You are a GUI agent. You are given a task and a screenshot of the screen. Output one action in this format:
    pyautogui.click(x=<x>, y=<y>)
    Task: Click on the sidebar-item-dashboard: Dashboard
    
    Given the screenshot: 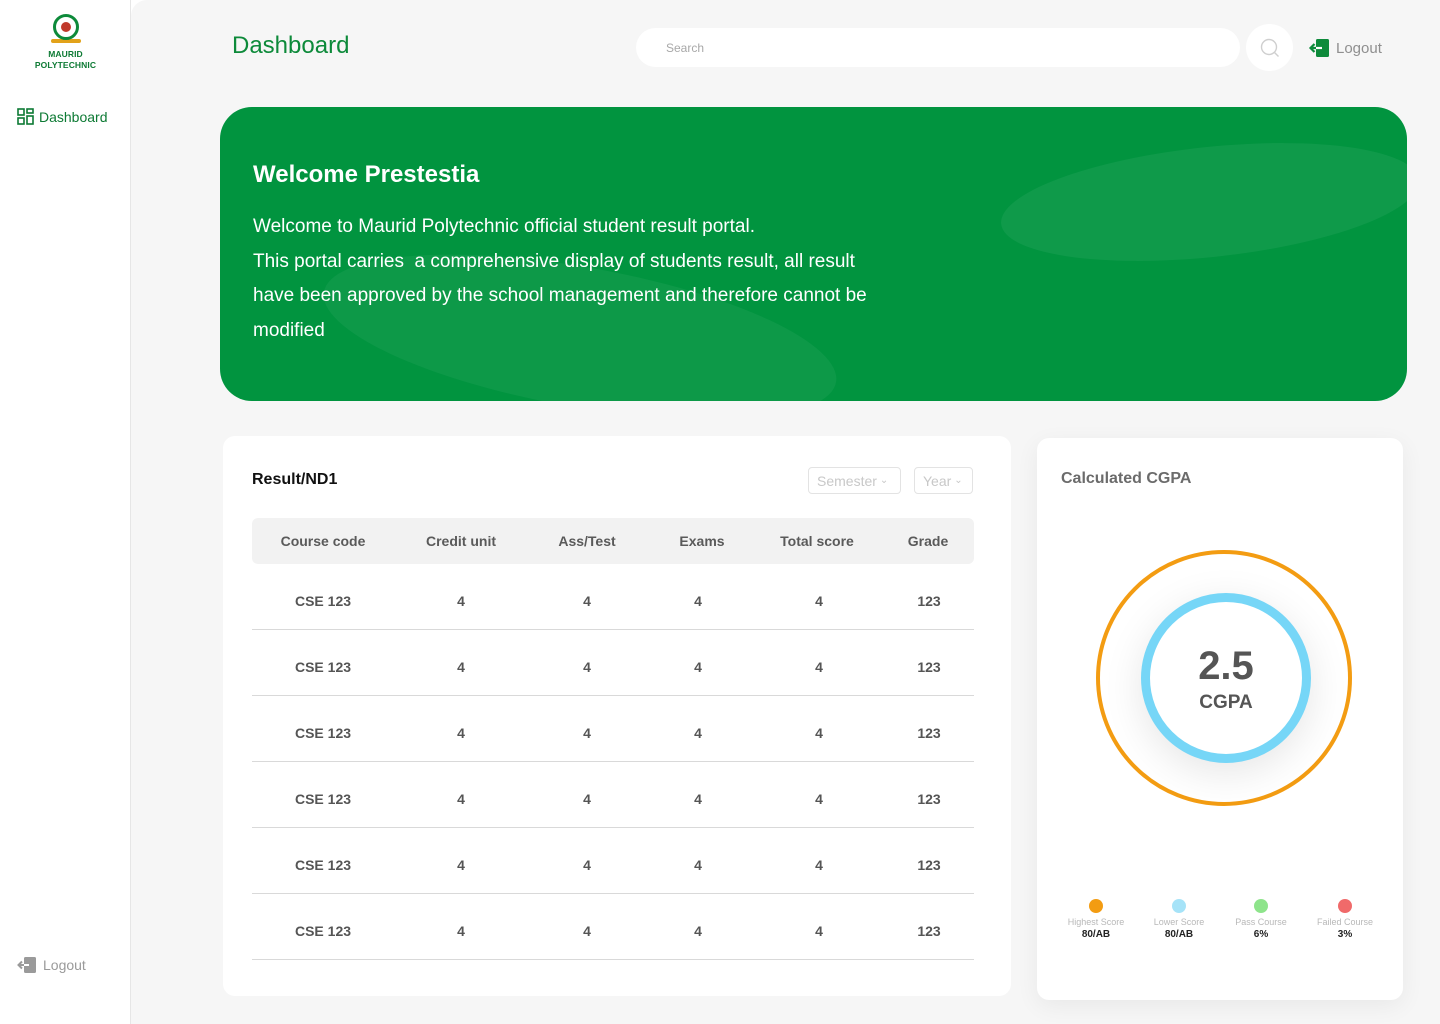 What is the action you would take?
    pyautogui.click(x=62, y=116)
    